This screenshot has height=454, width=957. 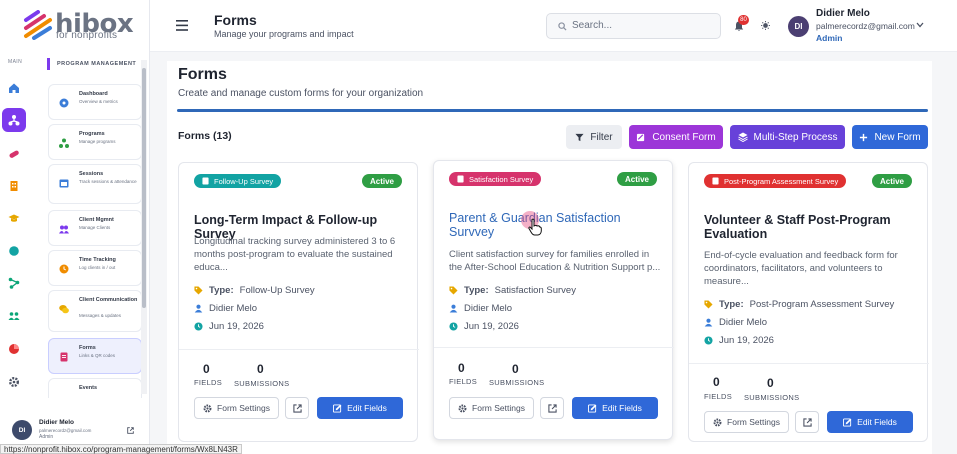 What do you see at coordinates (95, 102) in the screenshot?
I see `nav-item-dashboard: Dashboard Overview & metrics` at bounding box center [95, 102].